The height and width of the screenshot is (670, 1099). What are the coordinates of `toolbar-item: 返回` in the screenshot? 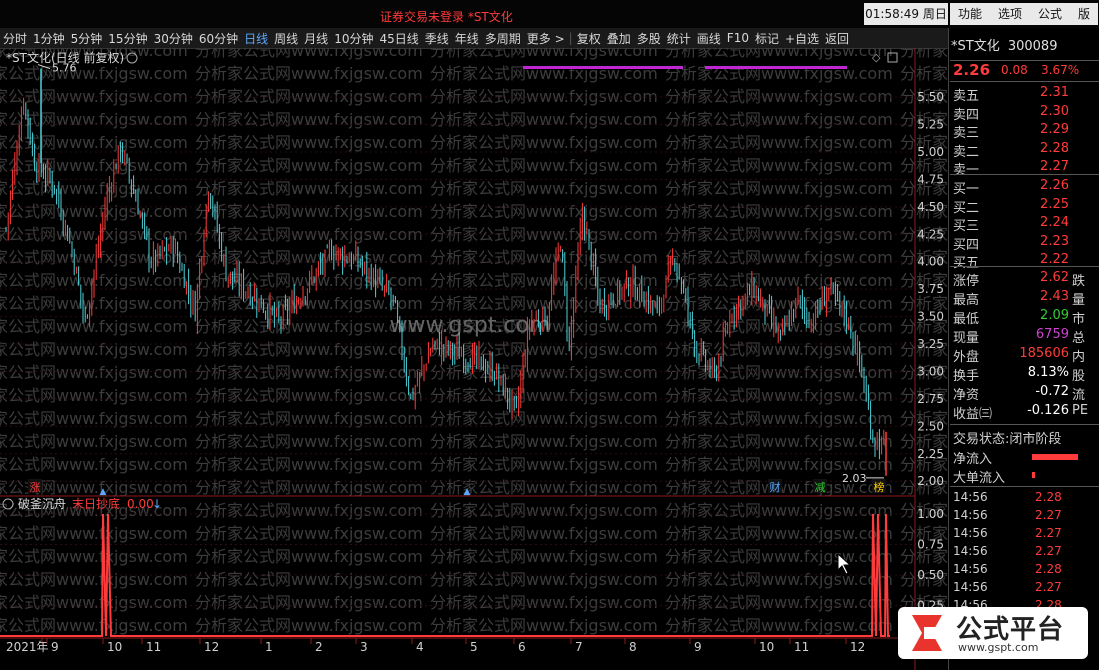 It's located at (837, 38).